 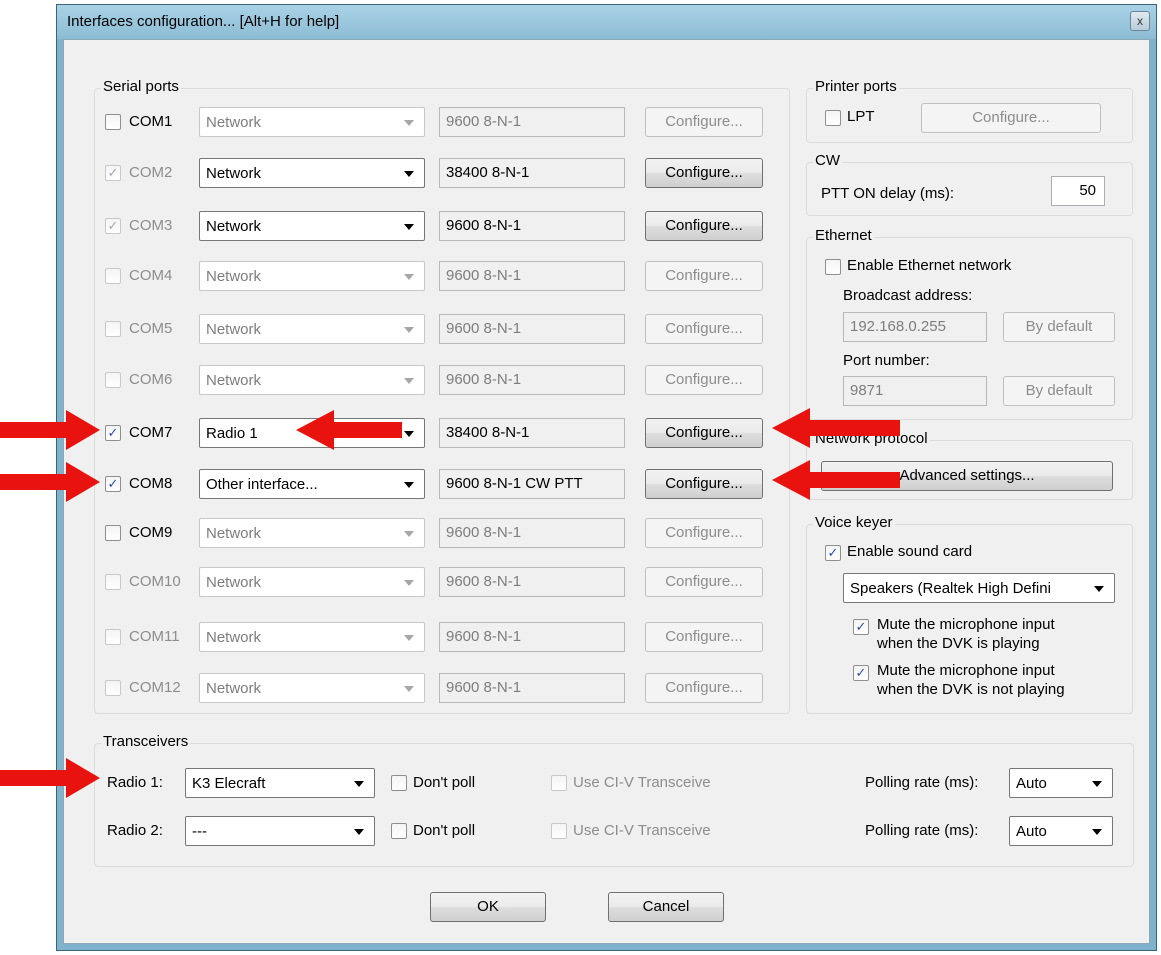 I want to click on radio1-dont-poll-checkbox, so click(x=399, y=783).